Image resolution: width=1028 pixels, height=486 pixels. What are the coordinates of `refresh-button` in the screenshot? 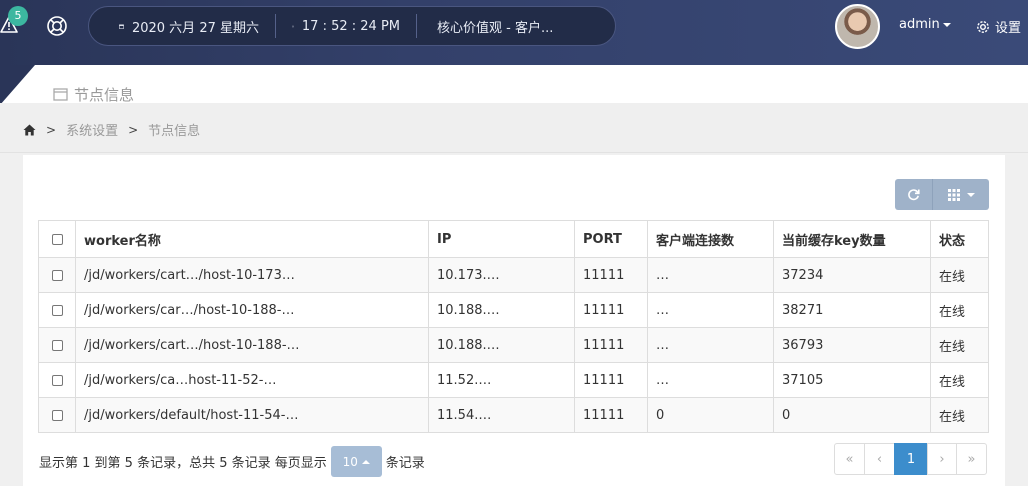 It's located at (914, 194).